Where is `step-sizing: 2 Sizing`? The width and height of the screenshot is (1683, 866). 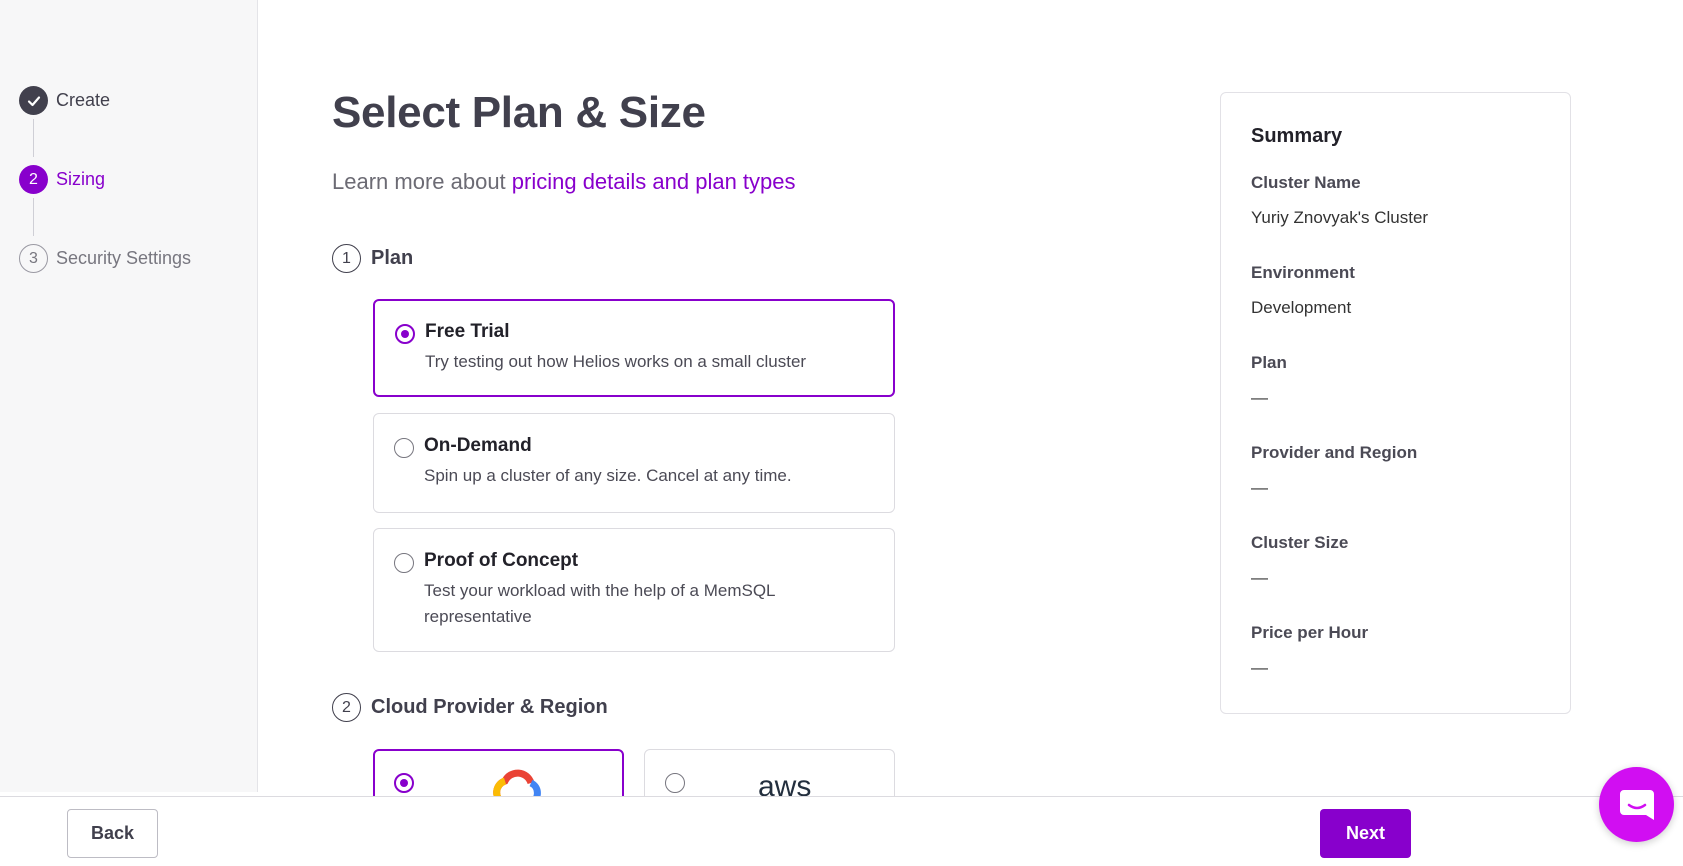 step-sizing: 2 Sizing is located at coordinates (62, 179).